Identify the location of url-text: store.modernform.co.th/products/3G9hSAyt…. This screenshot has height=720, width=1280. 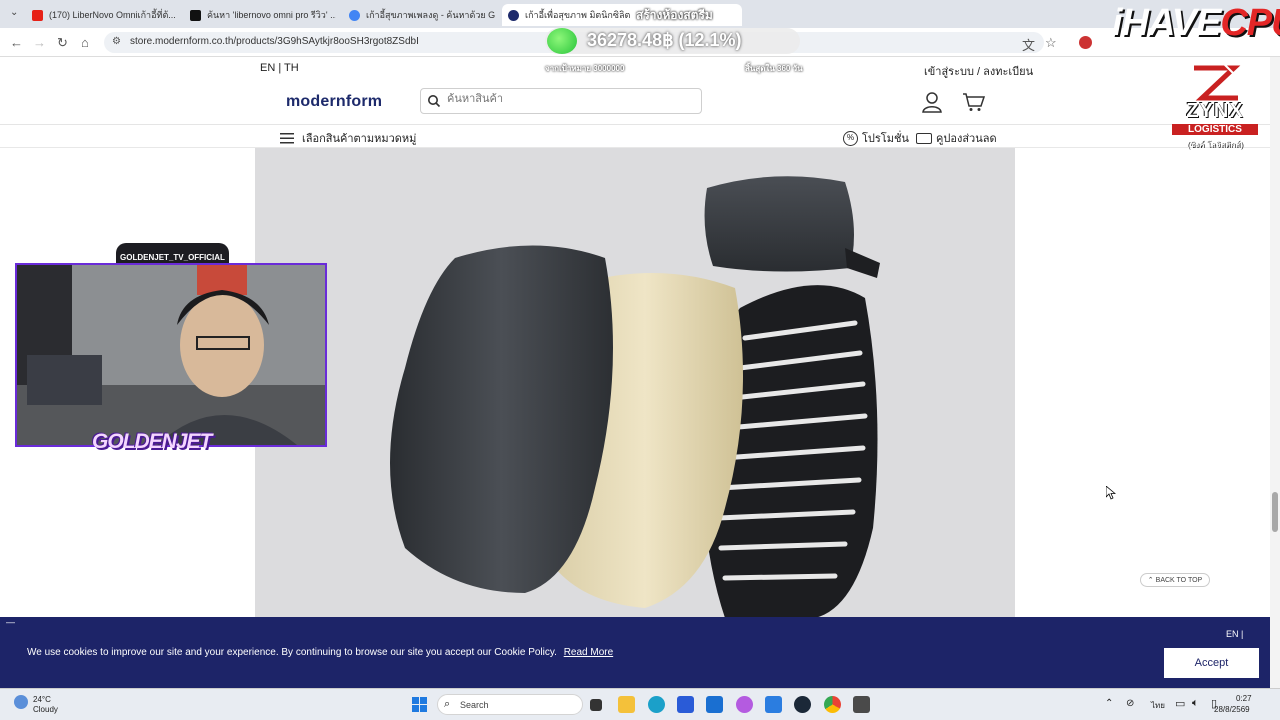
(274, 41).